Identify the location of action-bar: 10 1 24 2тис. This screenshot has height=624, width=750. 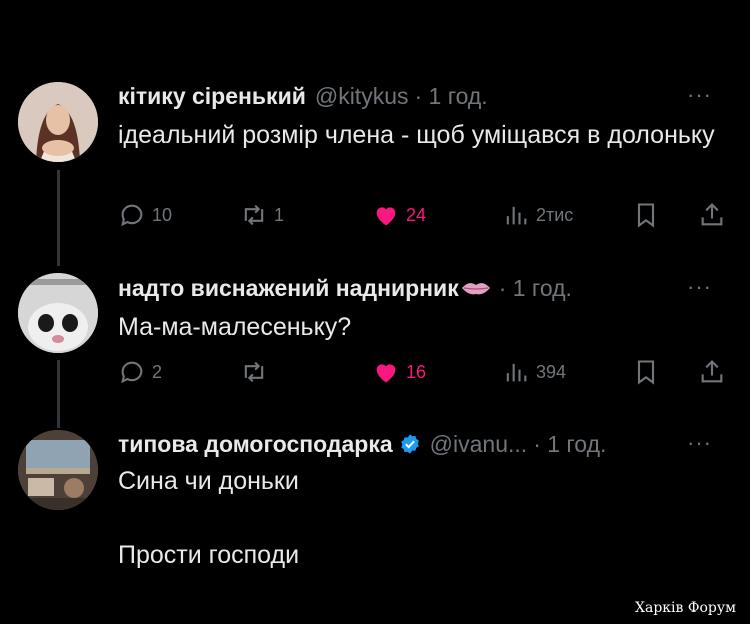
(423, 215).